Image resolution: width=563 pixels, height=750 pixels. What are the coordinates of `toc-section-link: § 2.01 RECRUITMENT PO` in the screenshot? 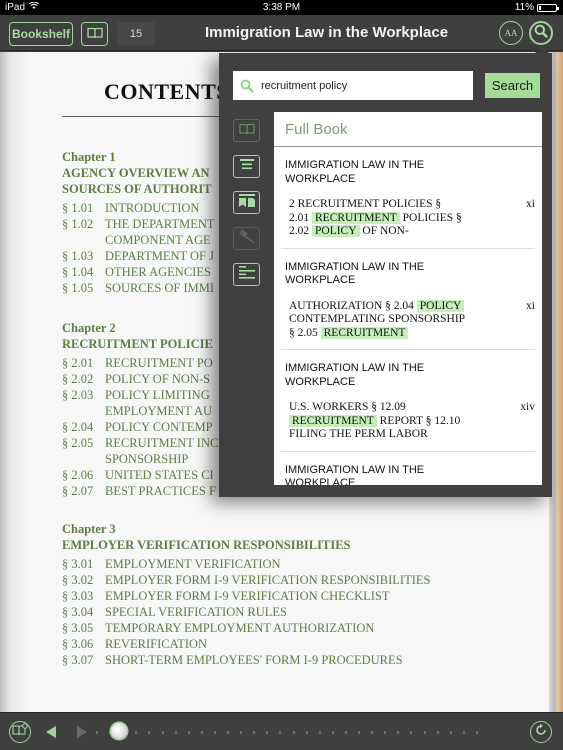 It's located at (140, 363).